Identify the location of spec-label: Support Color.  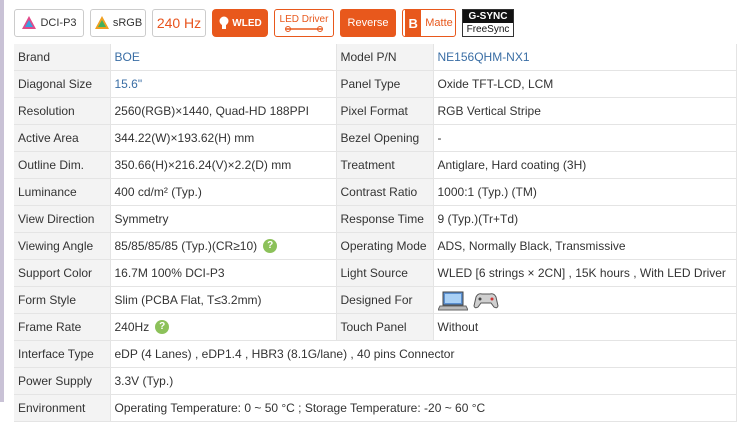
(62, 273).